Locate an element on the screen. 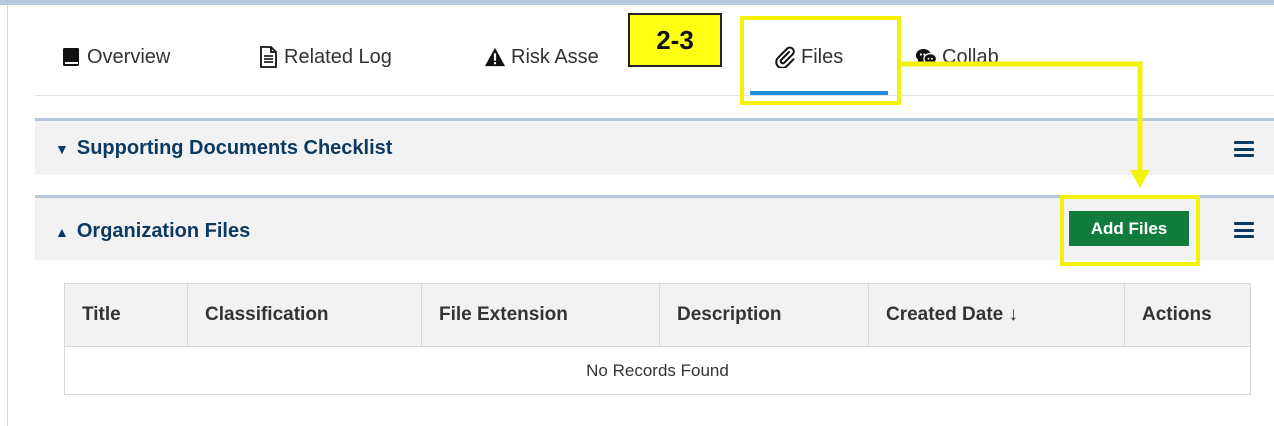 The width and height of the screenshot is (1274, 426). left-border is located at coordinates (7, 215).